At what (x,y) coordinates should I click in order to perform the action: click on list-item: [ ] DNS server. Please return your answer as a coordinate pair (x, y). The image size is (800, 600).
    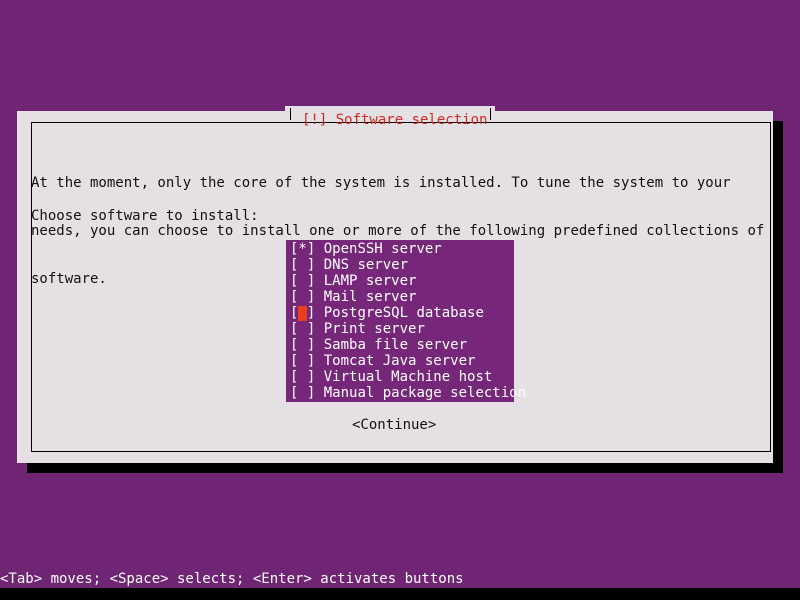
    Looking at the image, I should click on (400, 265).